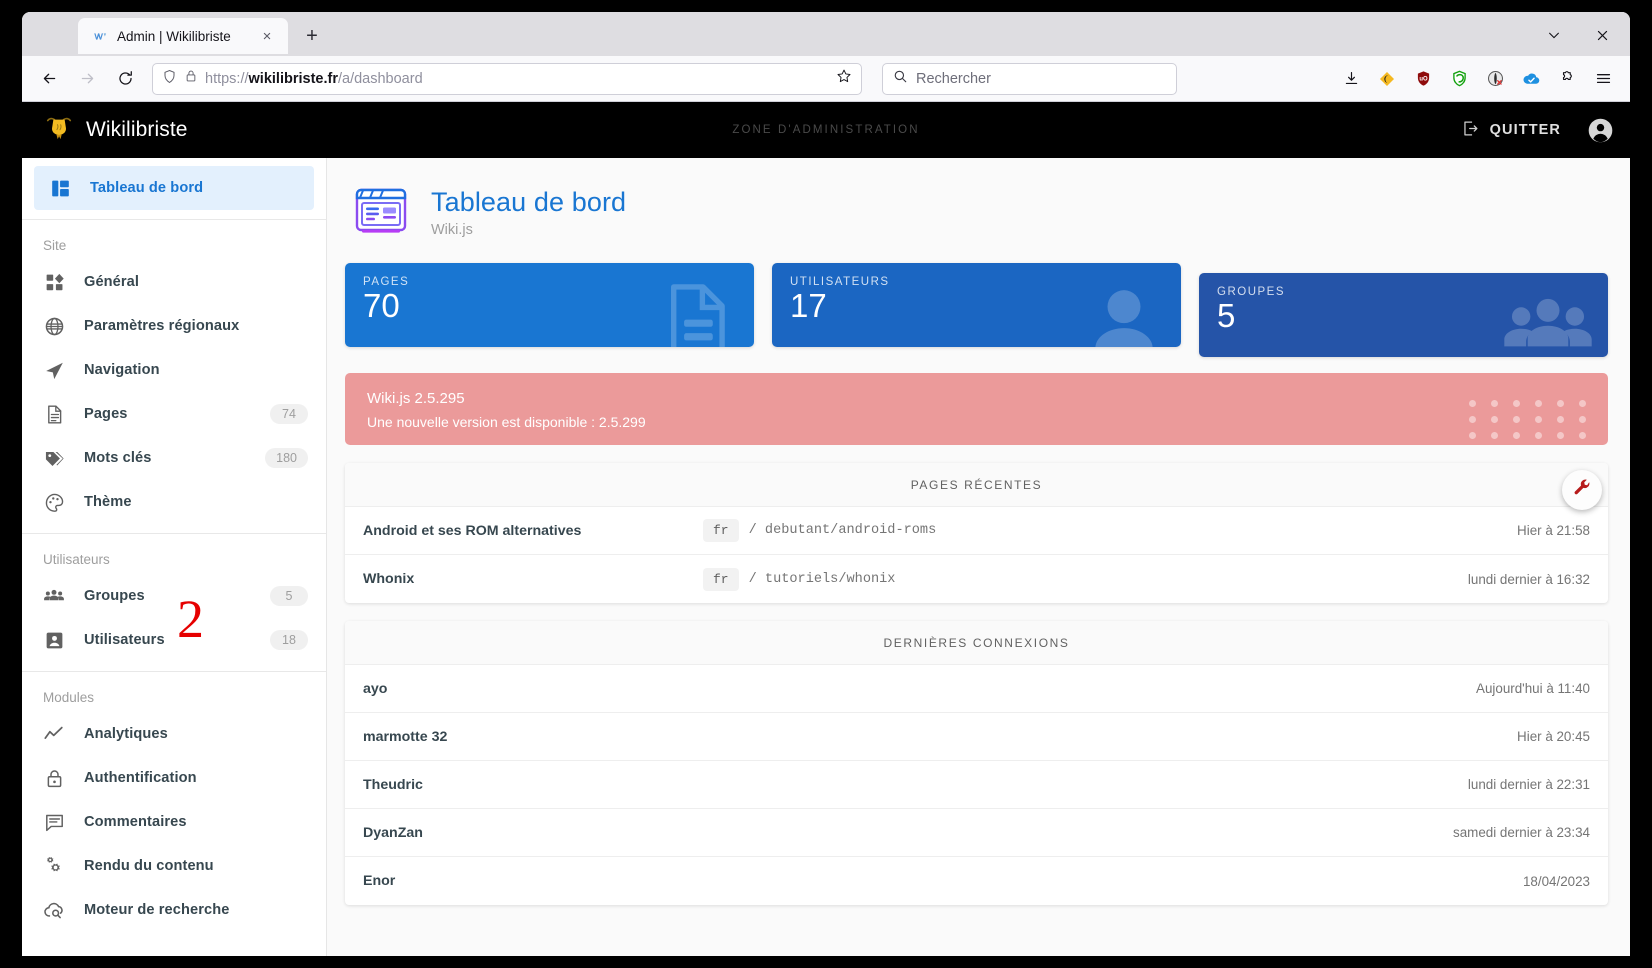 The width and height of the screenshot is (1652, 968). I want to click on forward-icon, so click(87, 79).